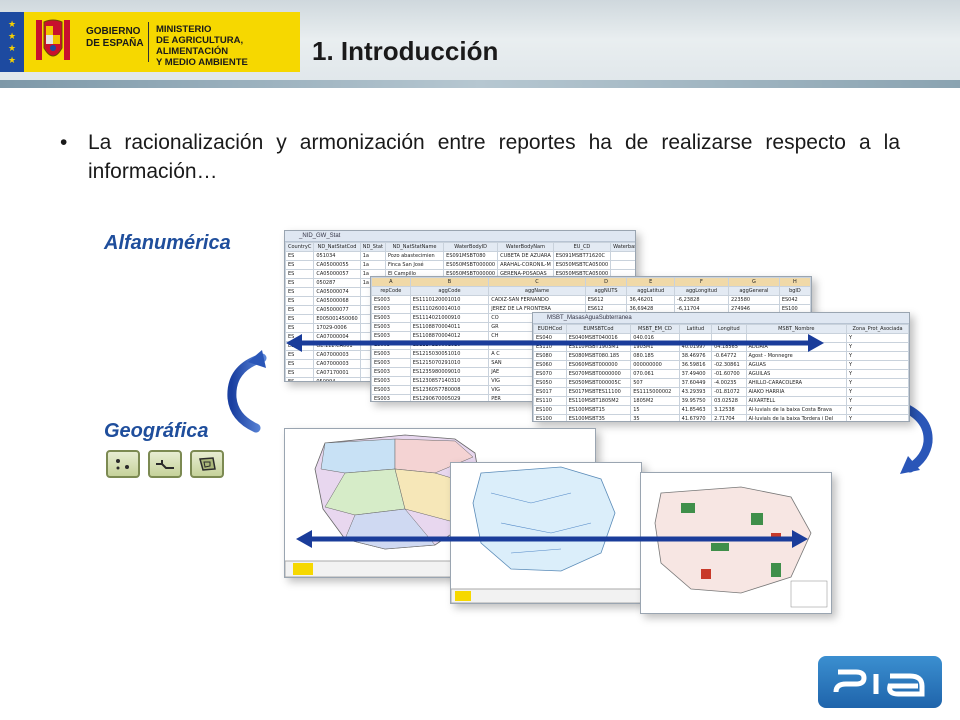  I want to click on table-cell: CA05000077, so click(337, 310).